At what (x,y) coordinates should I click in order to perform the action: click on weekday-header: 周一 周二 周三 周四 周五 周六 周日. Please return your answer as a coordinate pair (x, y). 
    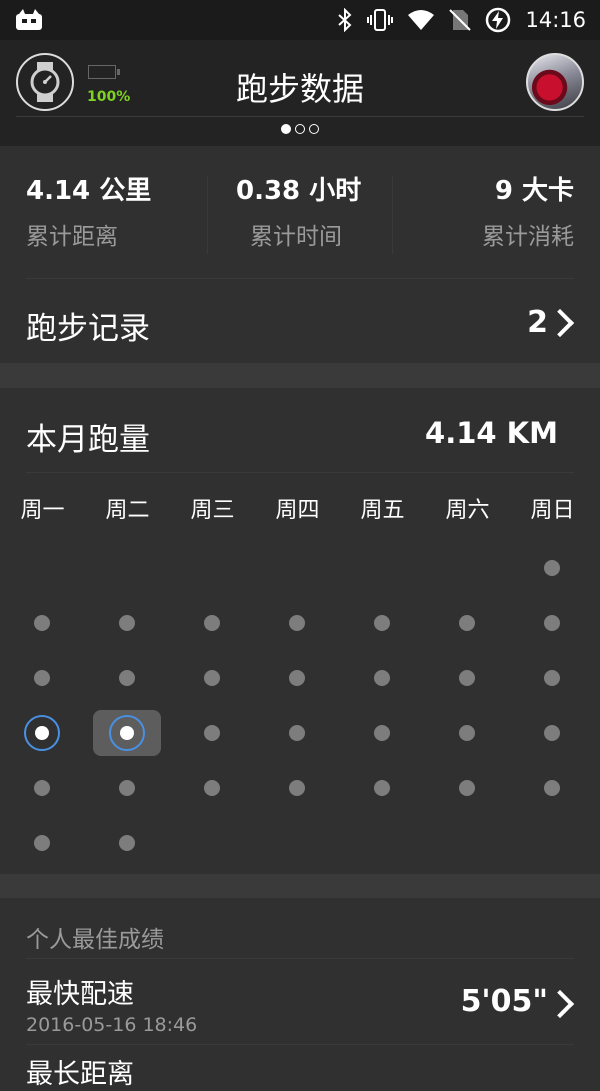
    Looking at the image, I should click on (300, 507).